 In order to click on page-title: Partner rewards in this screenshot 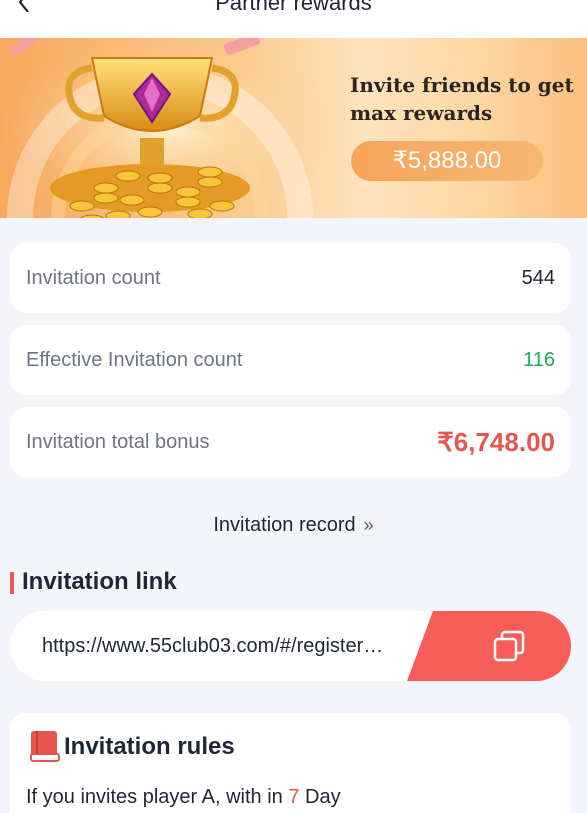, I will do `click(293, 7)`.